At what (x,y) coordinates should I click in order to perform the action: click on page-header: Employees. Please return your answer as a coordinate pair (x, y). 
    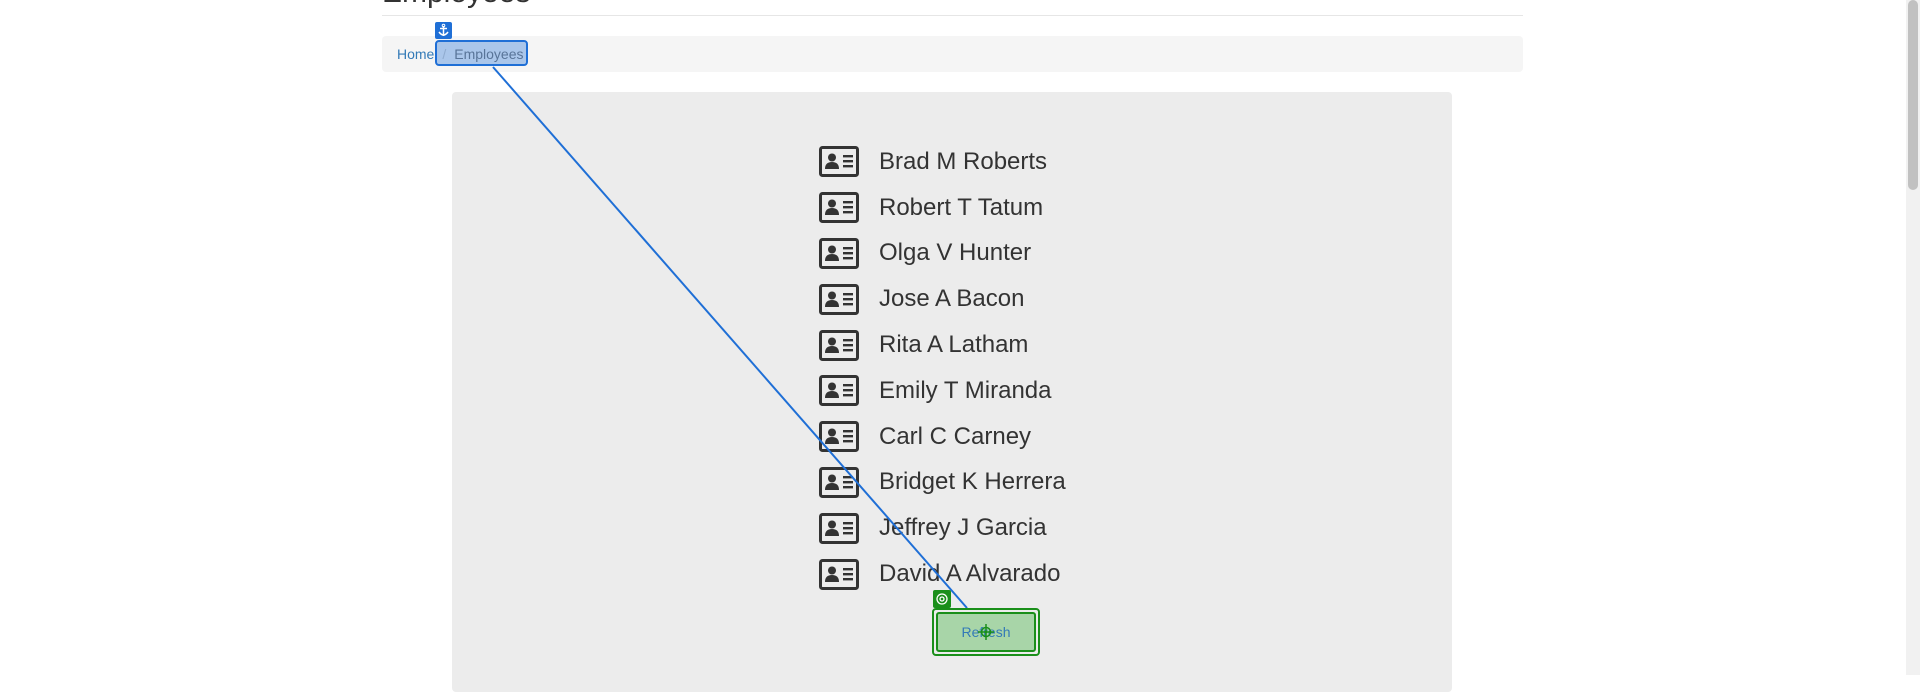
    Looking at the image, I should click on (952, 8).